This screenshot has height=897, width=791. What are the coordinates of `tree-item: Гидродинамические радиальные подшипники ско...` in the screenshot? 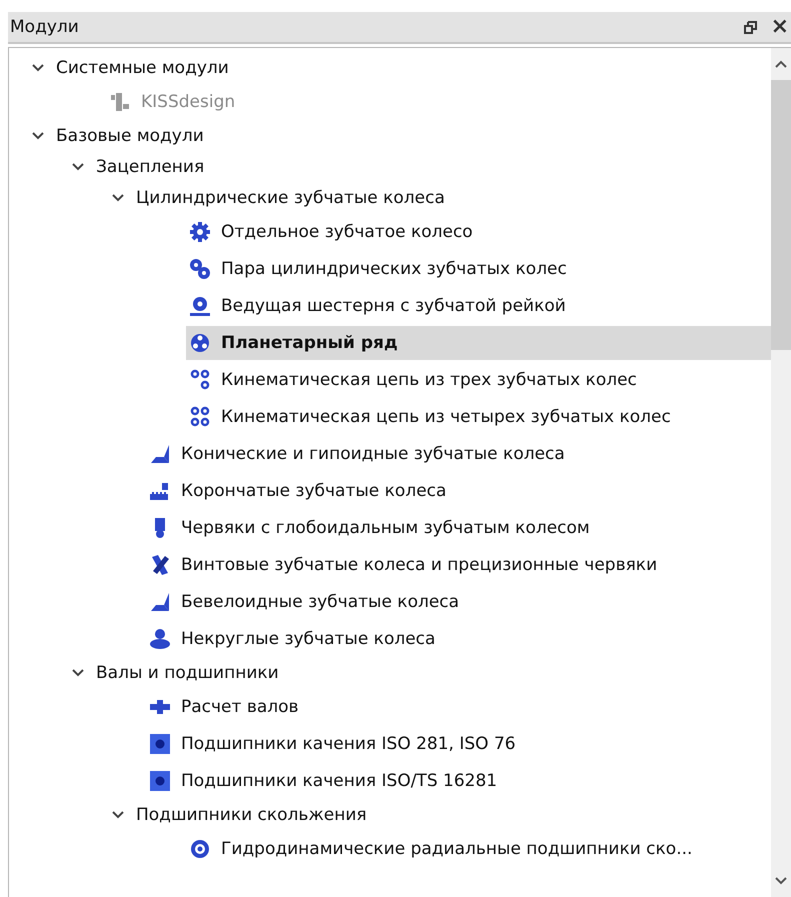 It's located at (478, 849).